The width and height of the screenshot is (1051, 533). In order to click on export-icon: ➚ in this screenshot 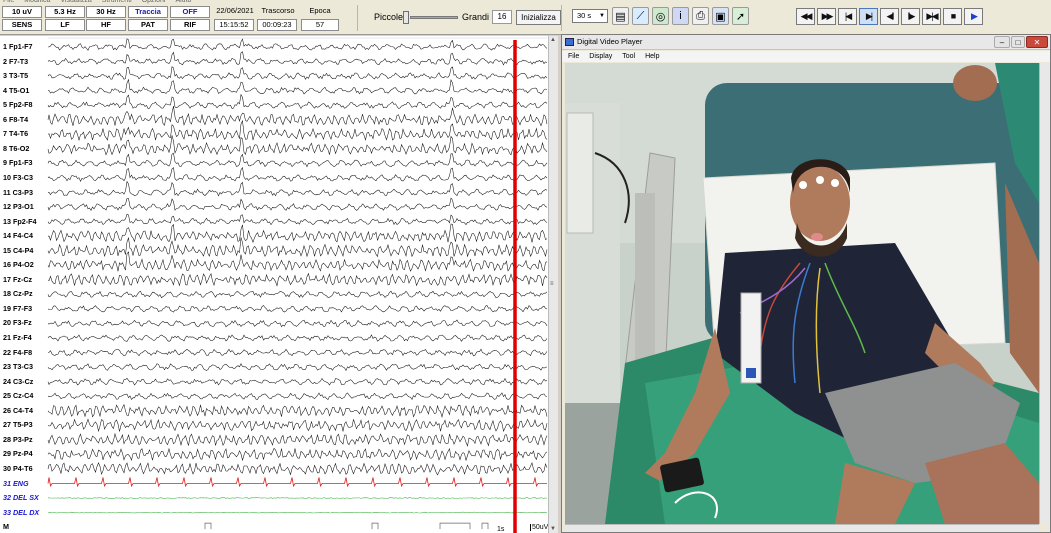, I will do `click(740, 16)`.